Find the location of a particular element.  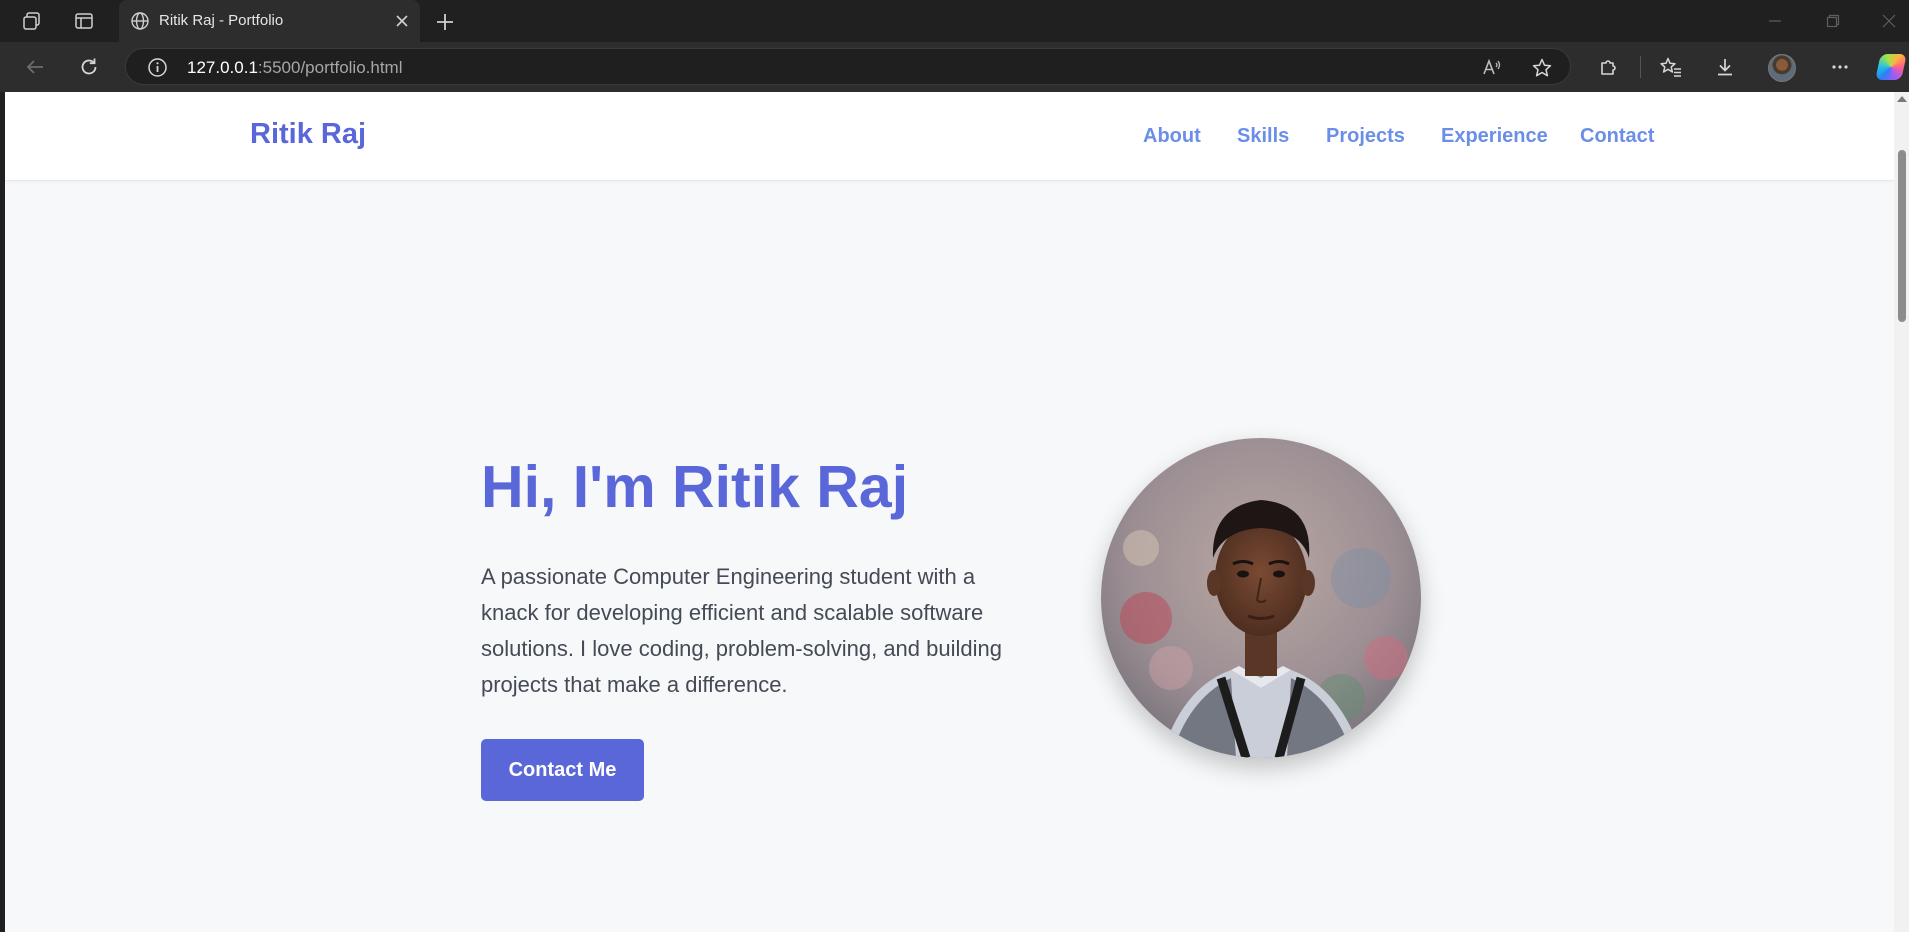

contact-me-button: Contact Me is located at coordinates (562, 770).